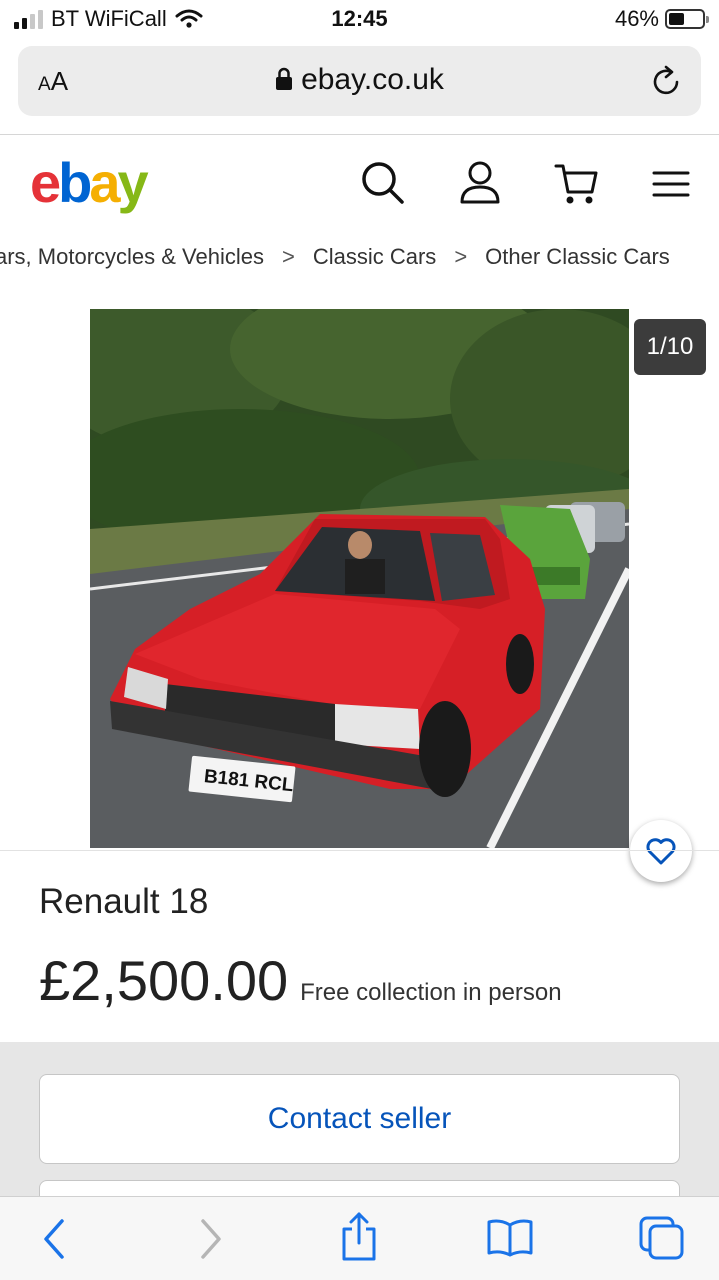 The image size is (719, 1280). Describe the element at coordinates (359, 850) in the screenshot. I see `section-divider` at that location.